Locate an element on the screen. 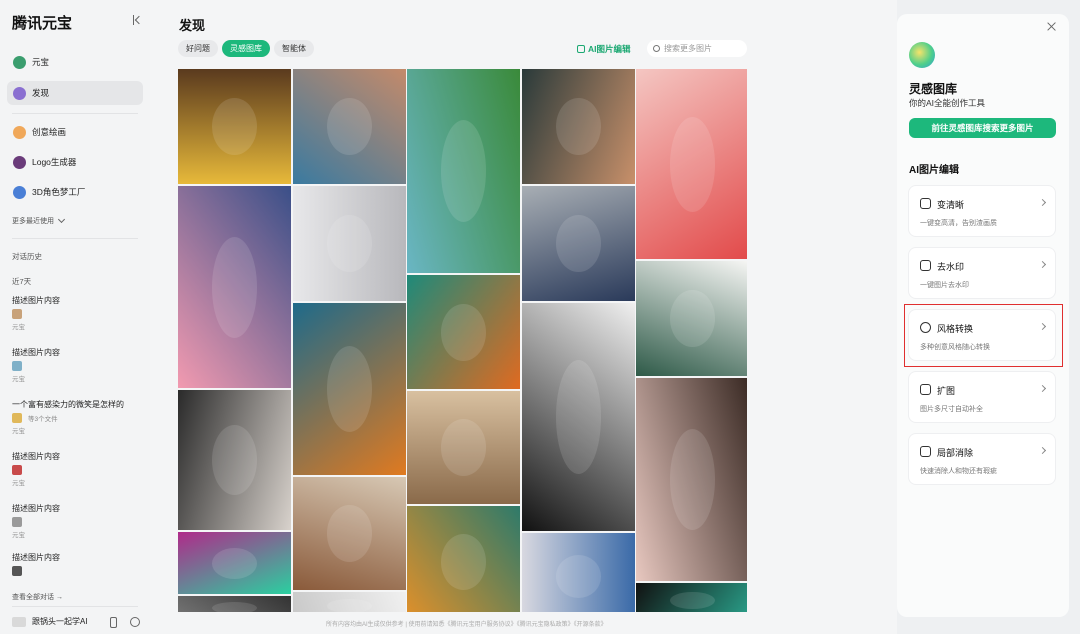 Image resolution: width=1080 pixels, height=634 pixels. ai-image-edit-button: AI图片编辑 is located at coordinates (604, 49).